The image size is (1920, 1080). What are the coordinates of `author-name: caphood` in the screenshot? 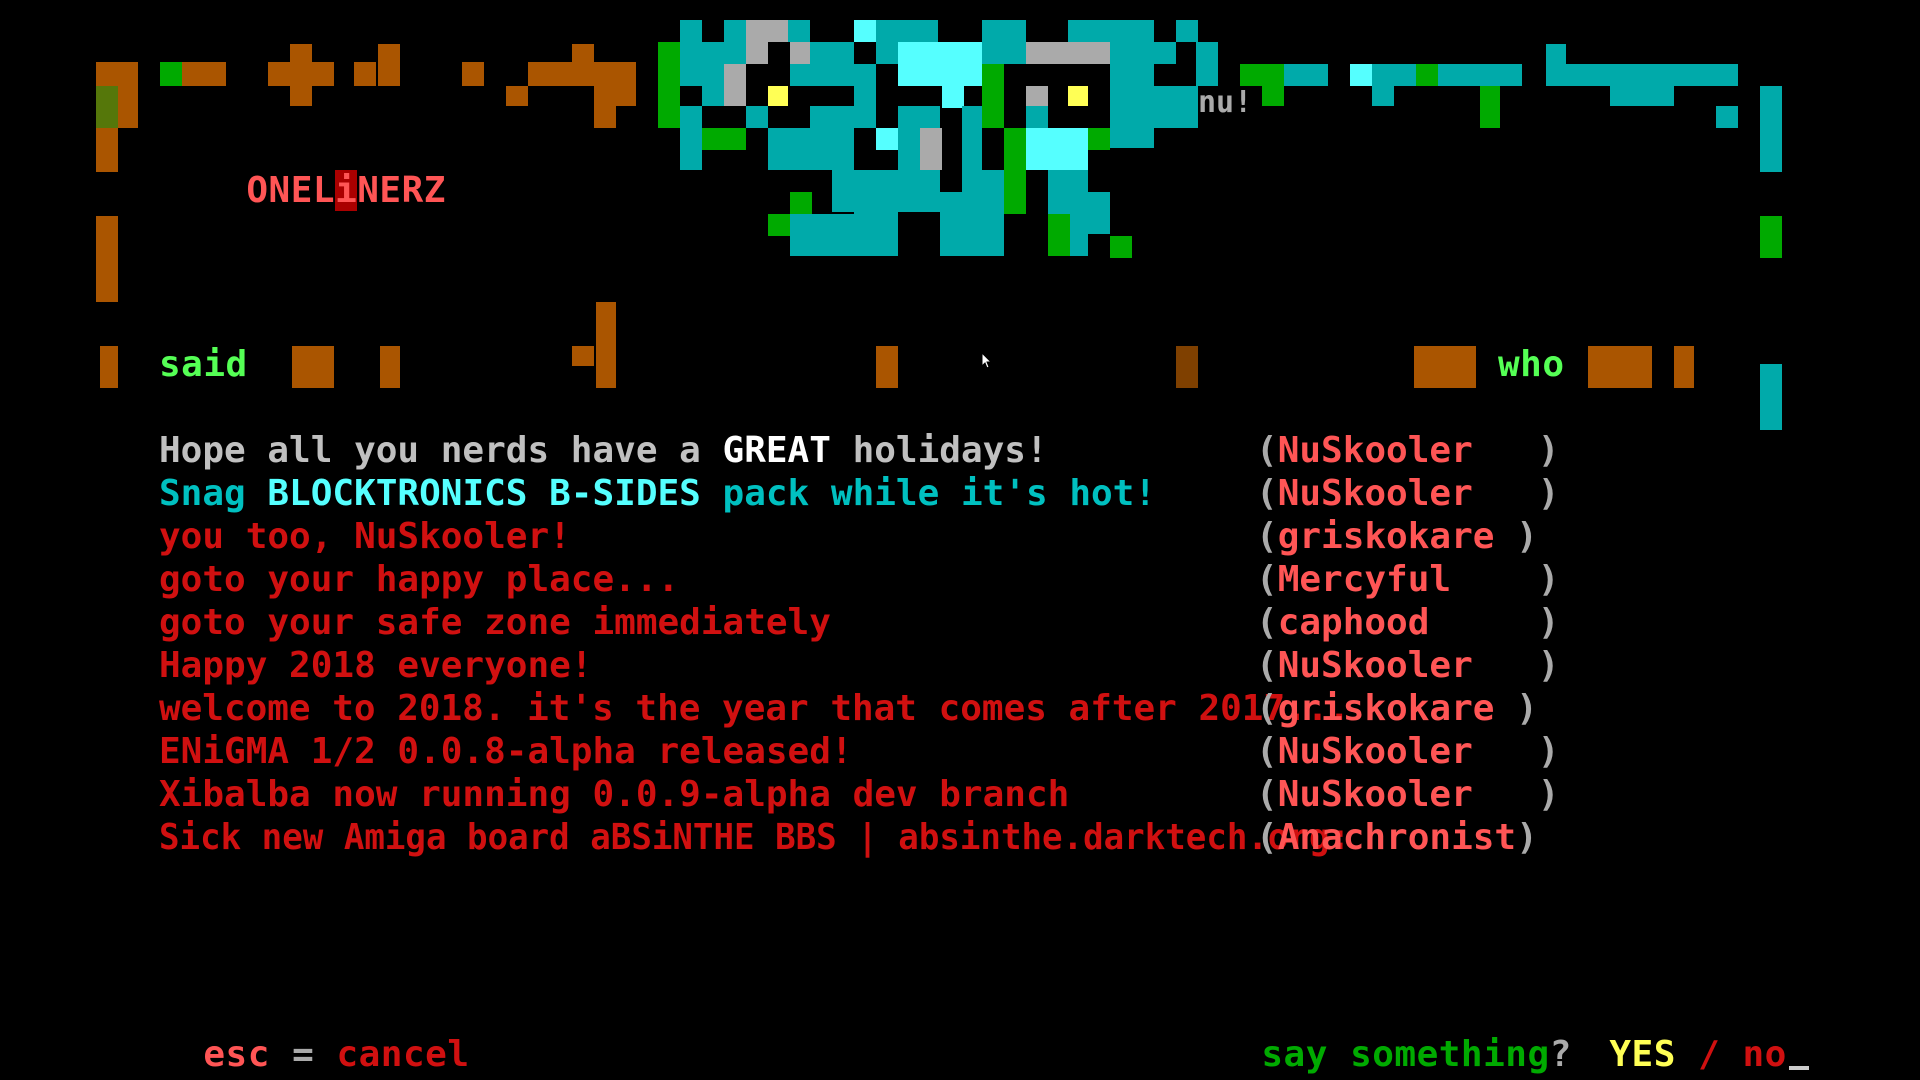 It's located at (1353, 622).